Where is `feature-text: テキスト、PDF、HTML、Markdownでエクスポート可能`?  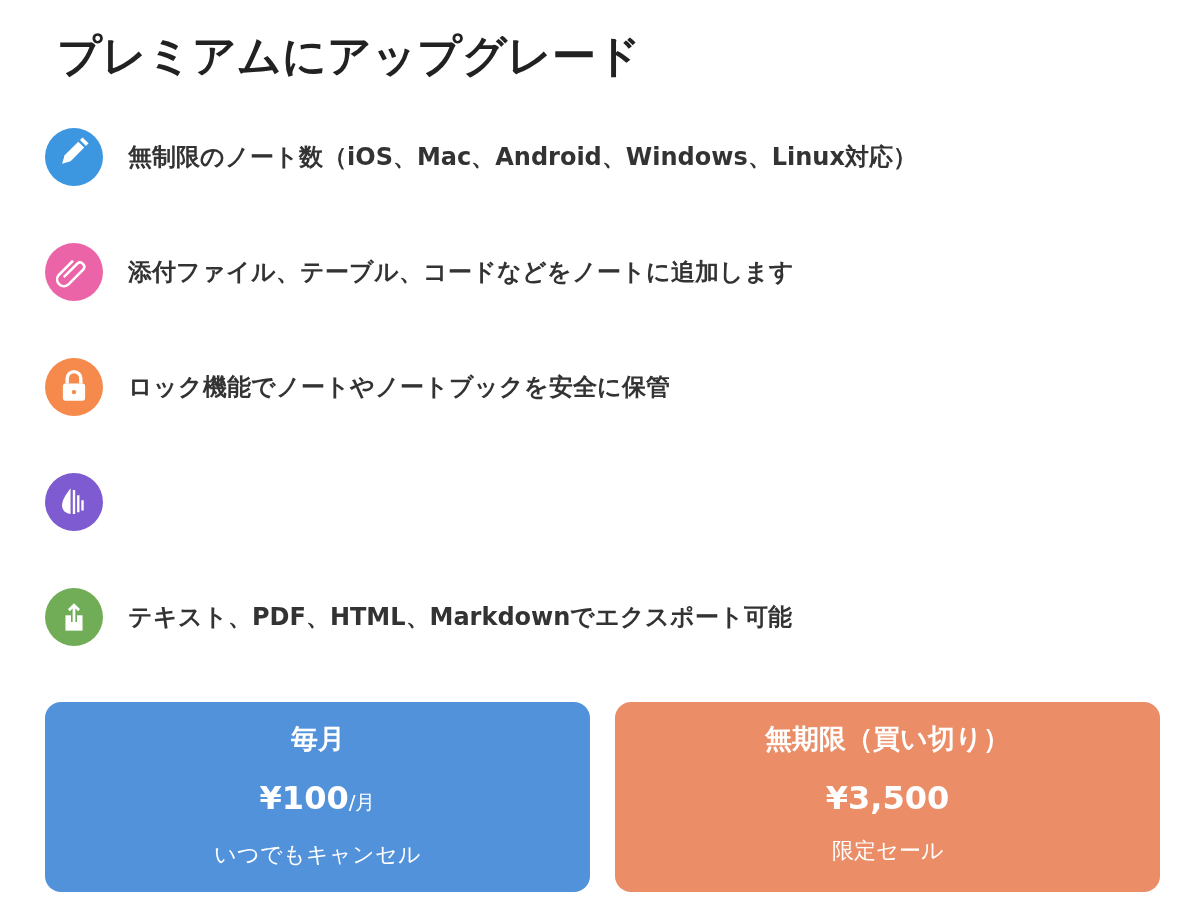 feature-text: テキスト、PDF、HTML、Markdownでエクスポート可能 is located at coordinates (460, 617).